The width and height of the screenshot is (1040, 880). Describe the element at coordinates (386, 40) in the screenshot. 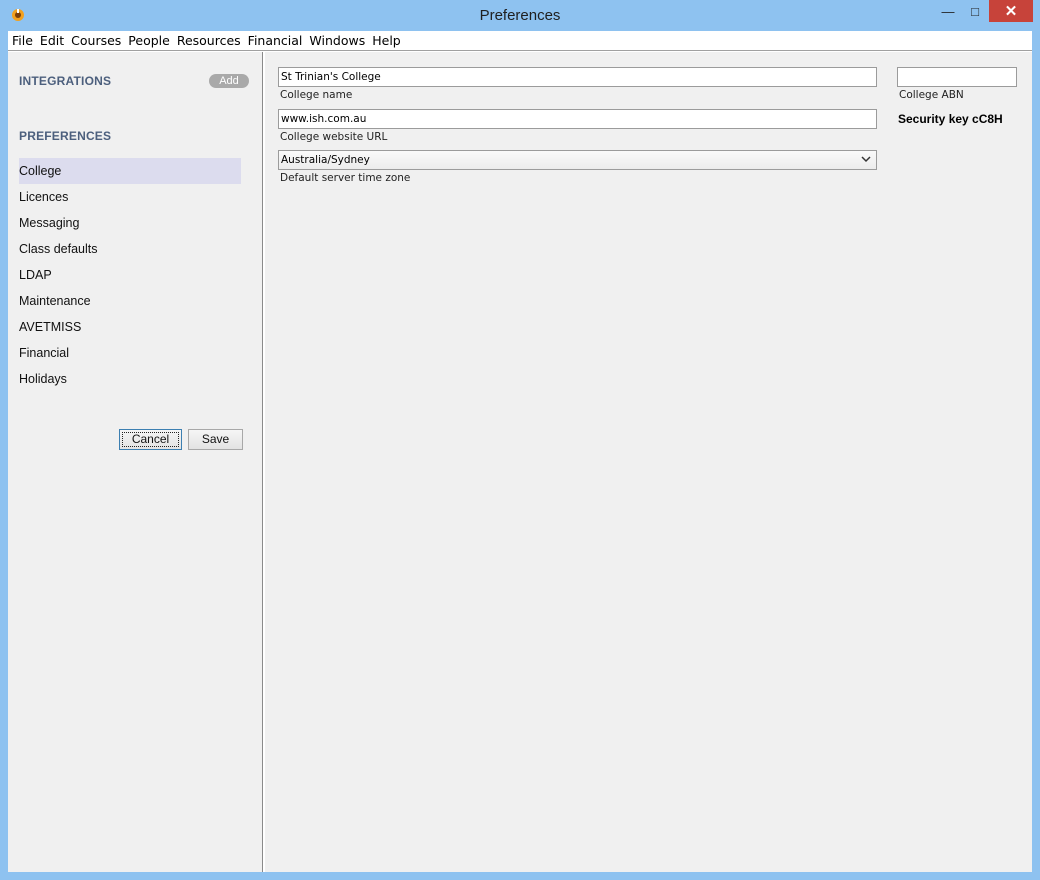

I see `menu-help: Help` at that location.